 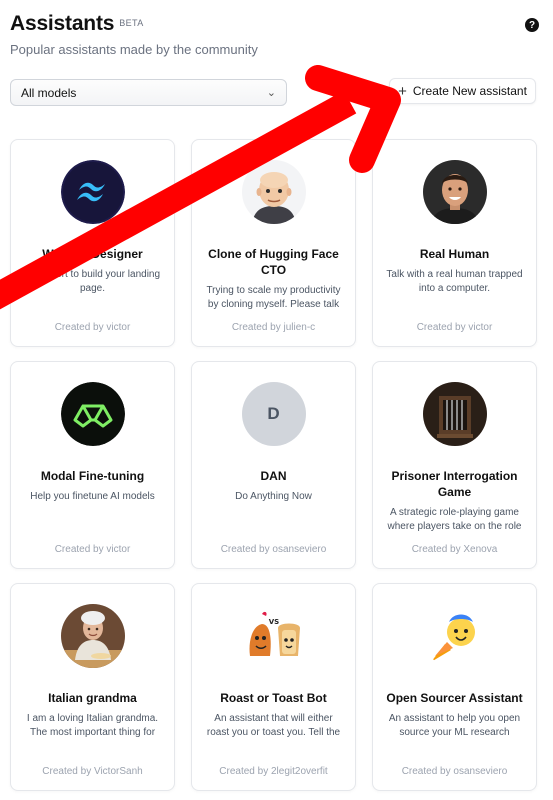 What do you see at coordinates (92, 698) in the screenshot?
I see `assistant-name: Italian grandma` at bounding box center [92, 698].